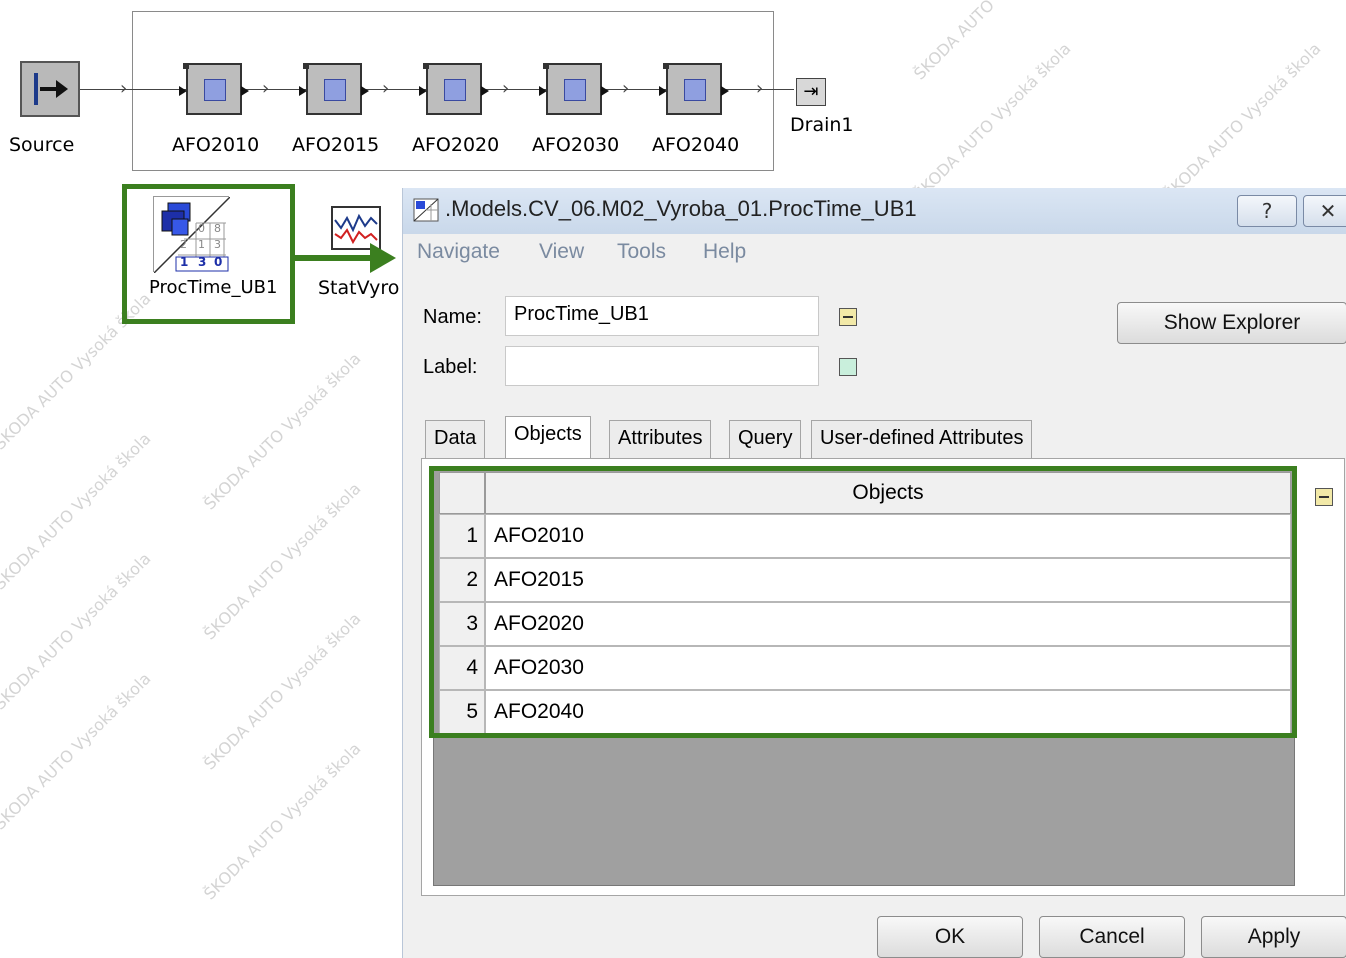 The width and height of the screenshot is (1346, 958). Describe the element at coordinates (334, 258) in the screenshot. I see `pointer-arrow-shaft` at that location.